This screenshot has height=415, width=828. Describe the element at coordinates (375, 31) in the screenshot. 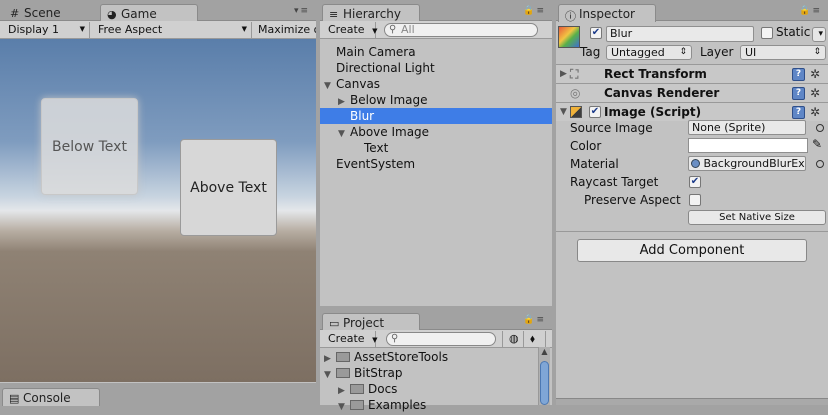

I see `chevron-down-icon: ▼` at that location.